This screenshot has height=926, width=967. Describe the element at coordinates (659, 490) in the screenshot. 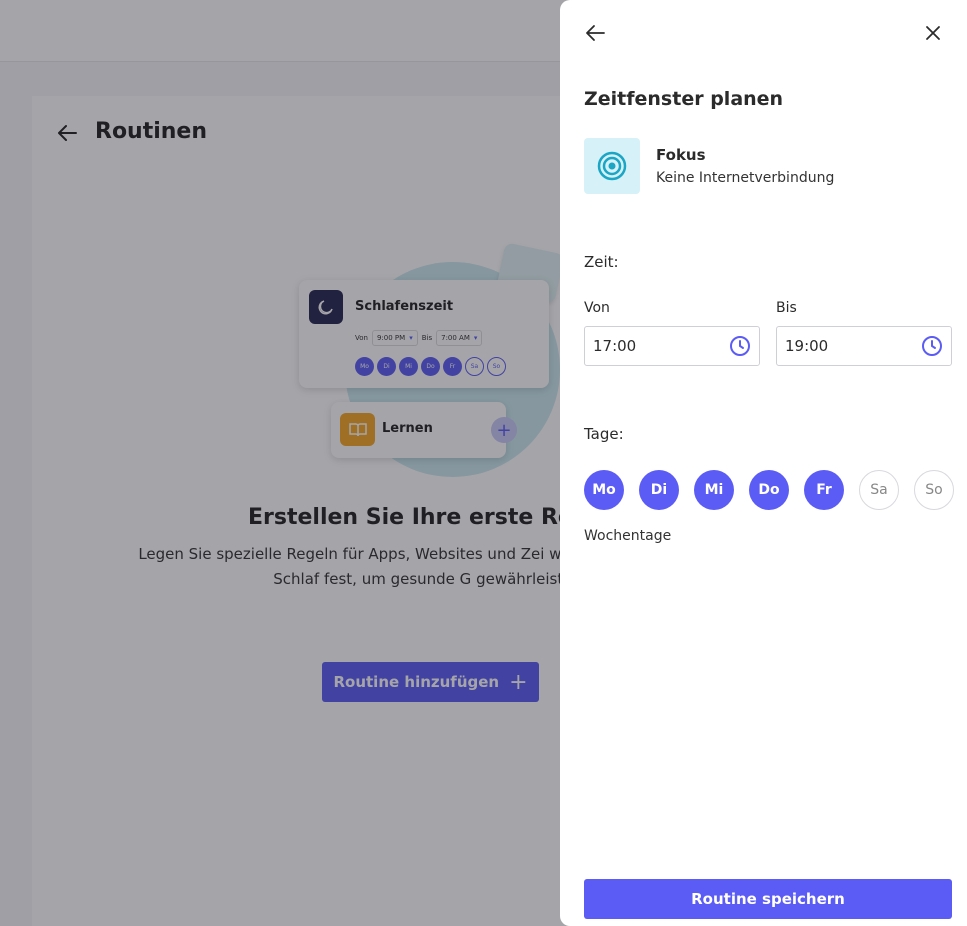

I see `day-toggle-di: Di` at that location.